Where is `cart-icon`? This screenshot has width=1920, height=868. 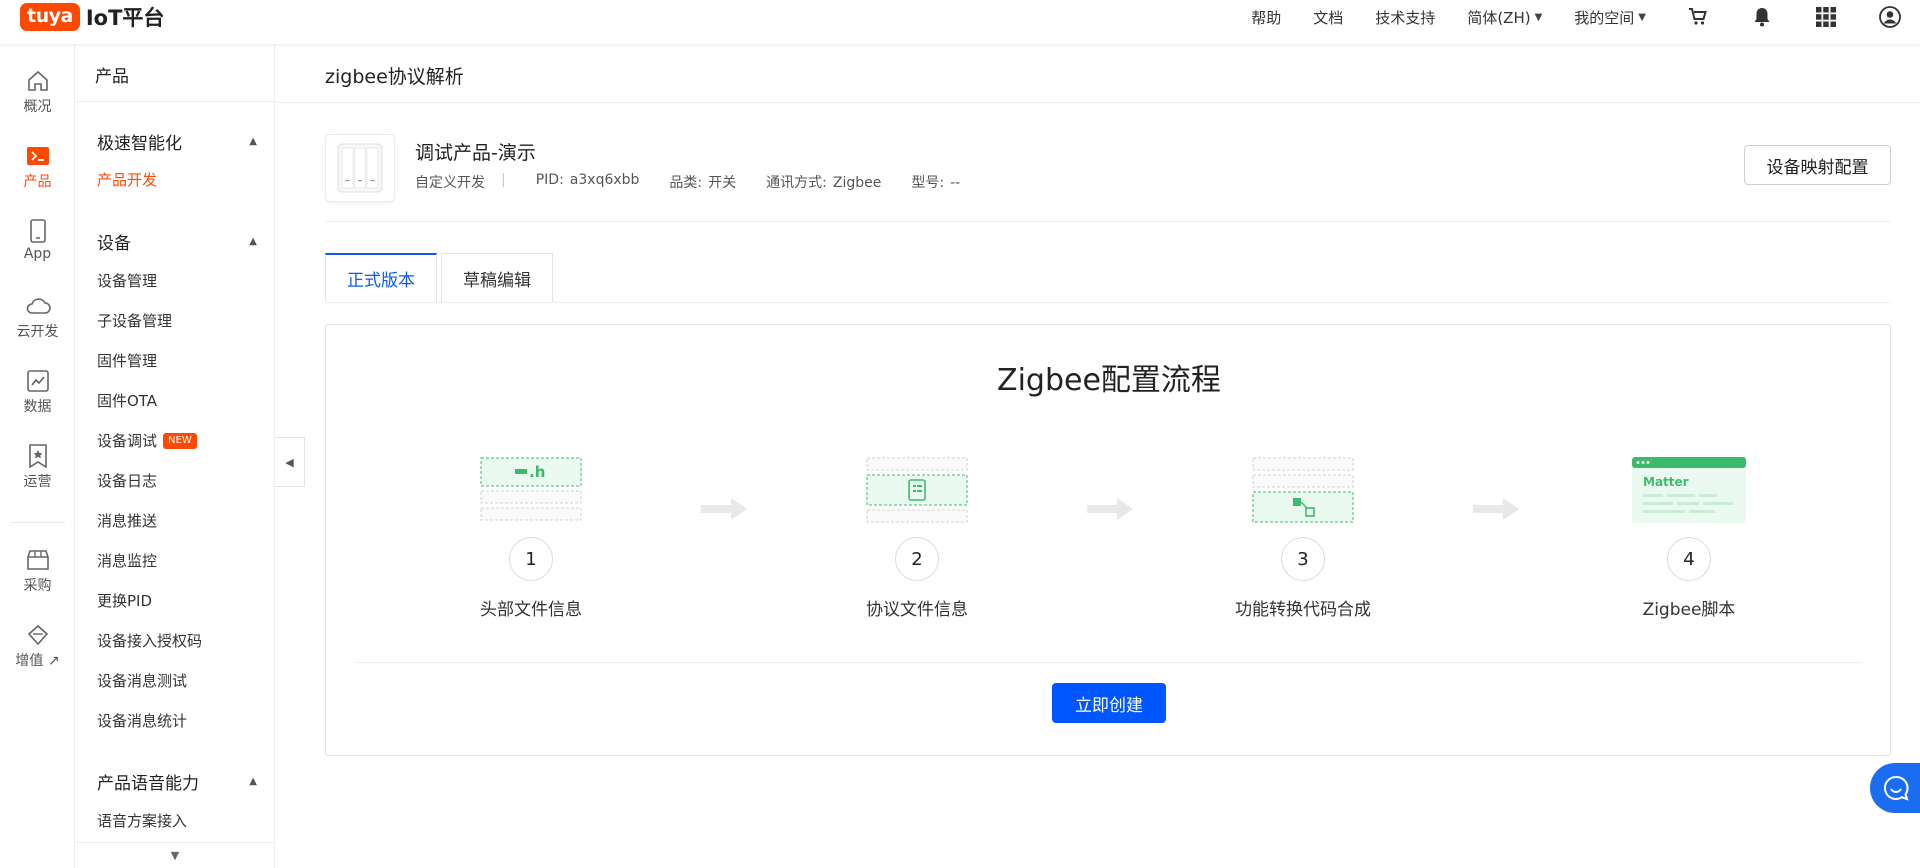
cart-icon is located at coordinates (1698, 17).